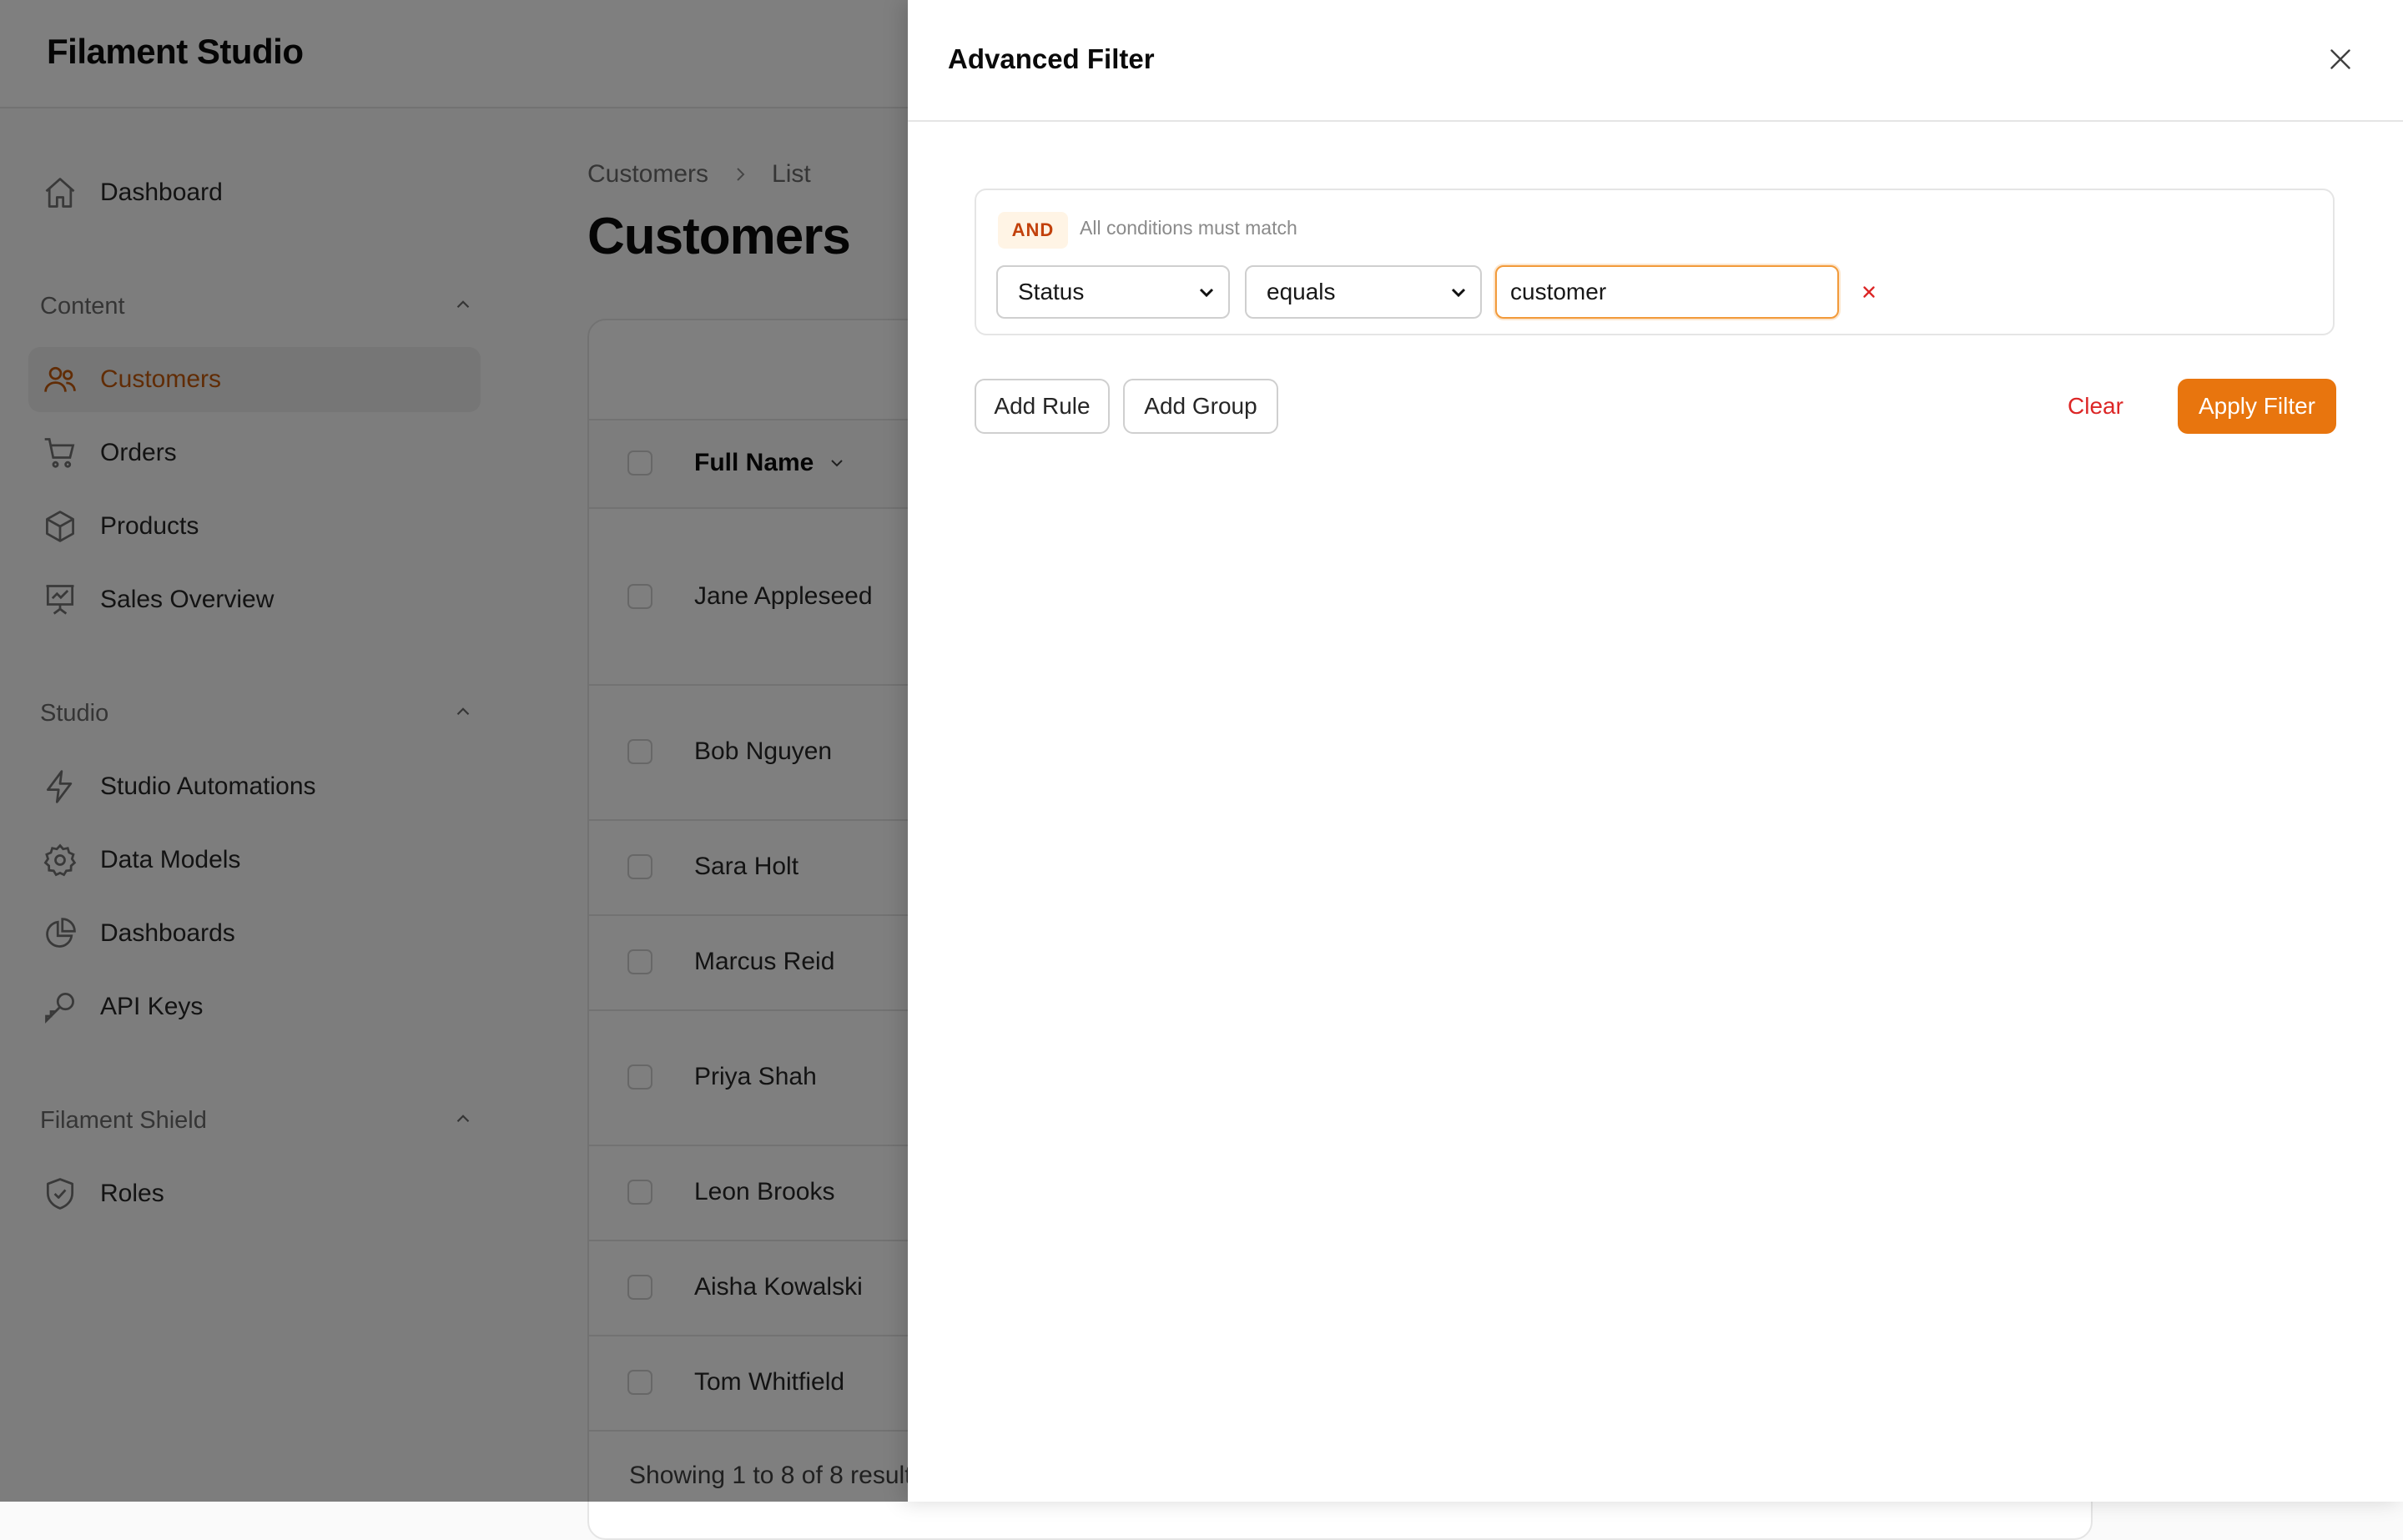  What do you see at coordinates (1113, 292) in the screenshot?
I see `field-select: Status` at bounding box center [1113, 292].